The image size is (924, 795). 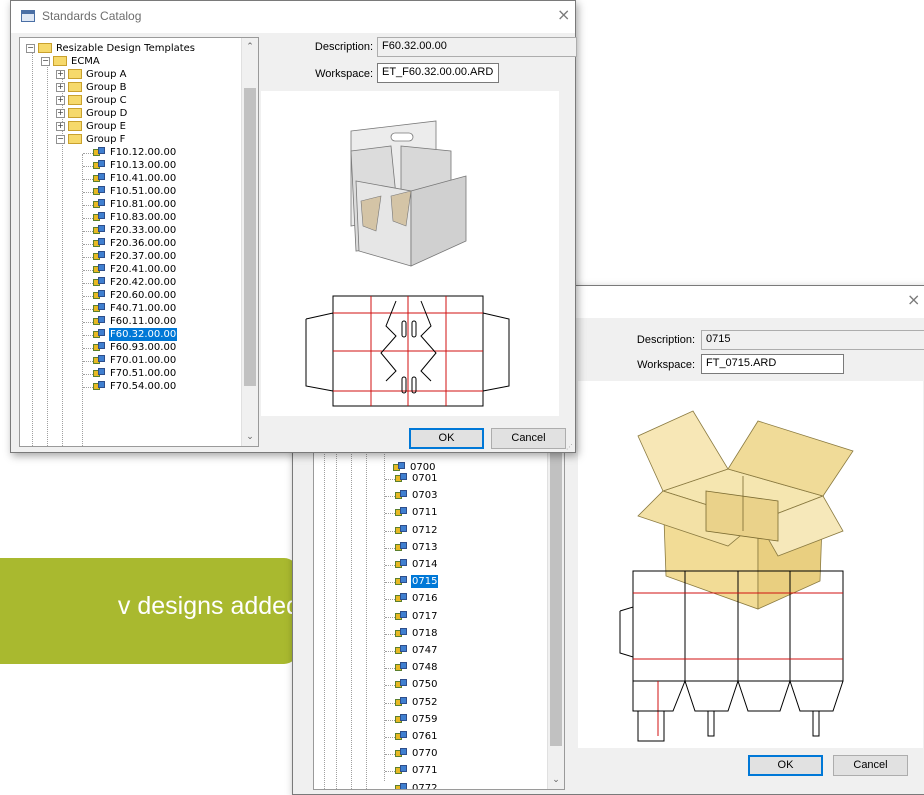 I want to click on tree-node-design: F10.13.00.00, so click(x=134, y=165).